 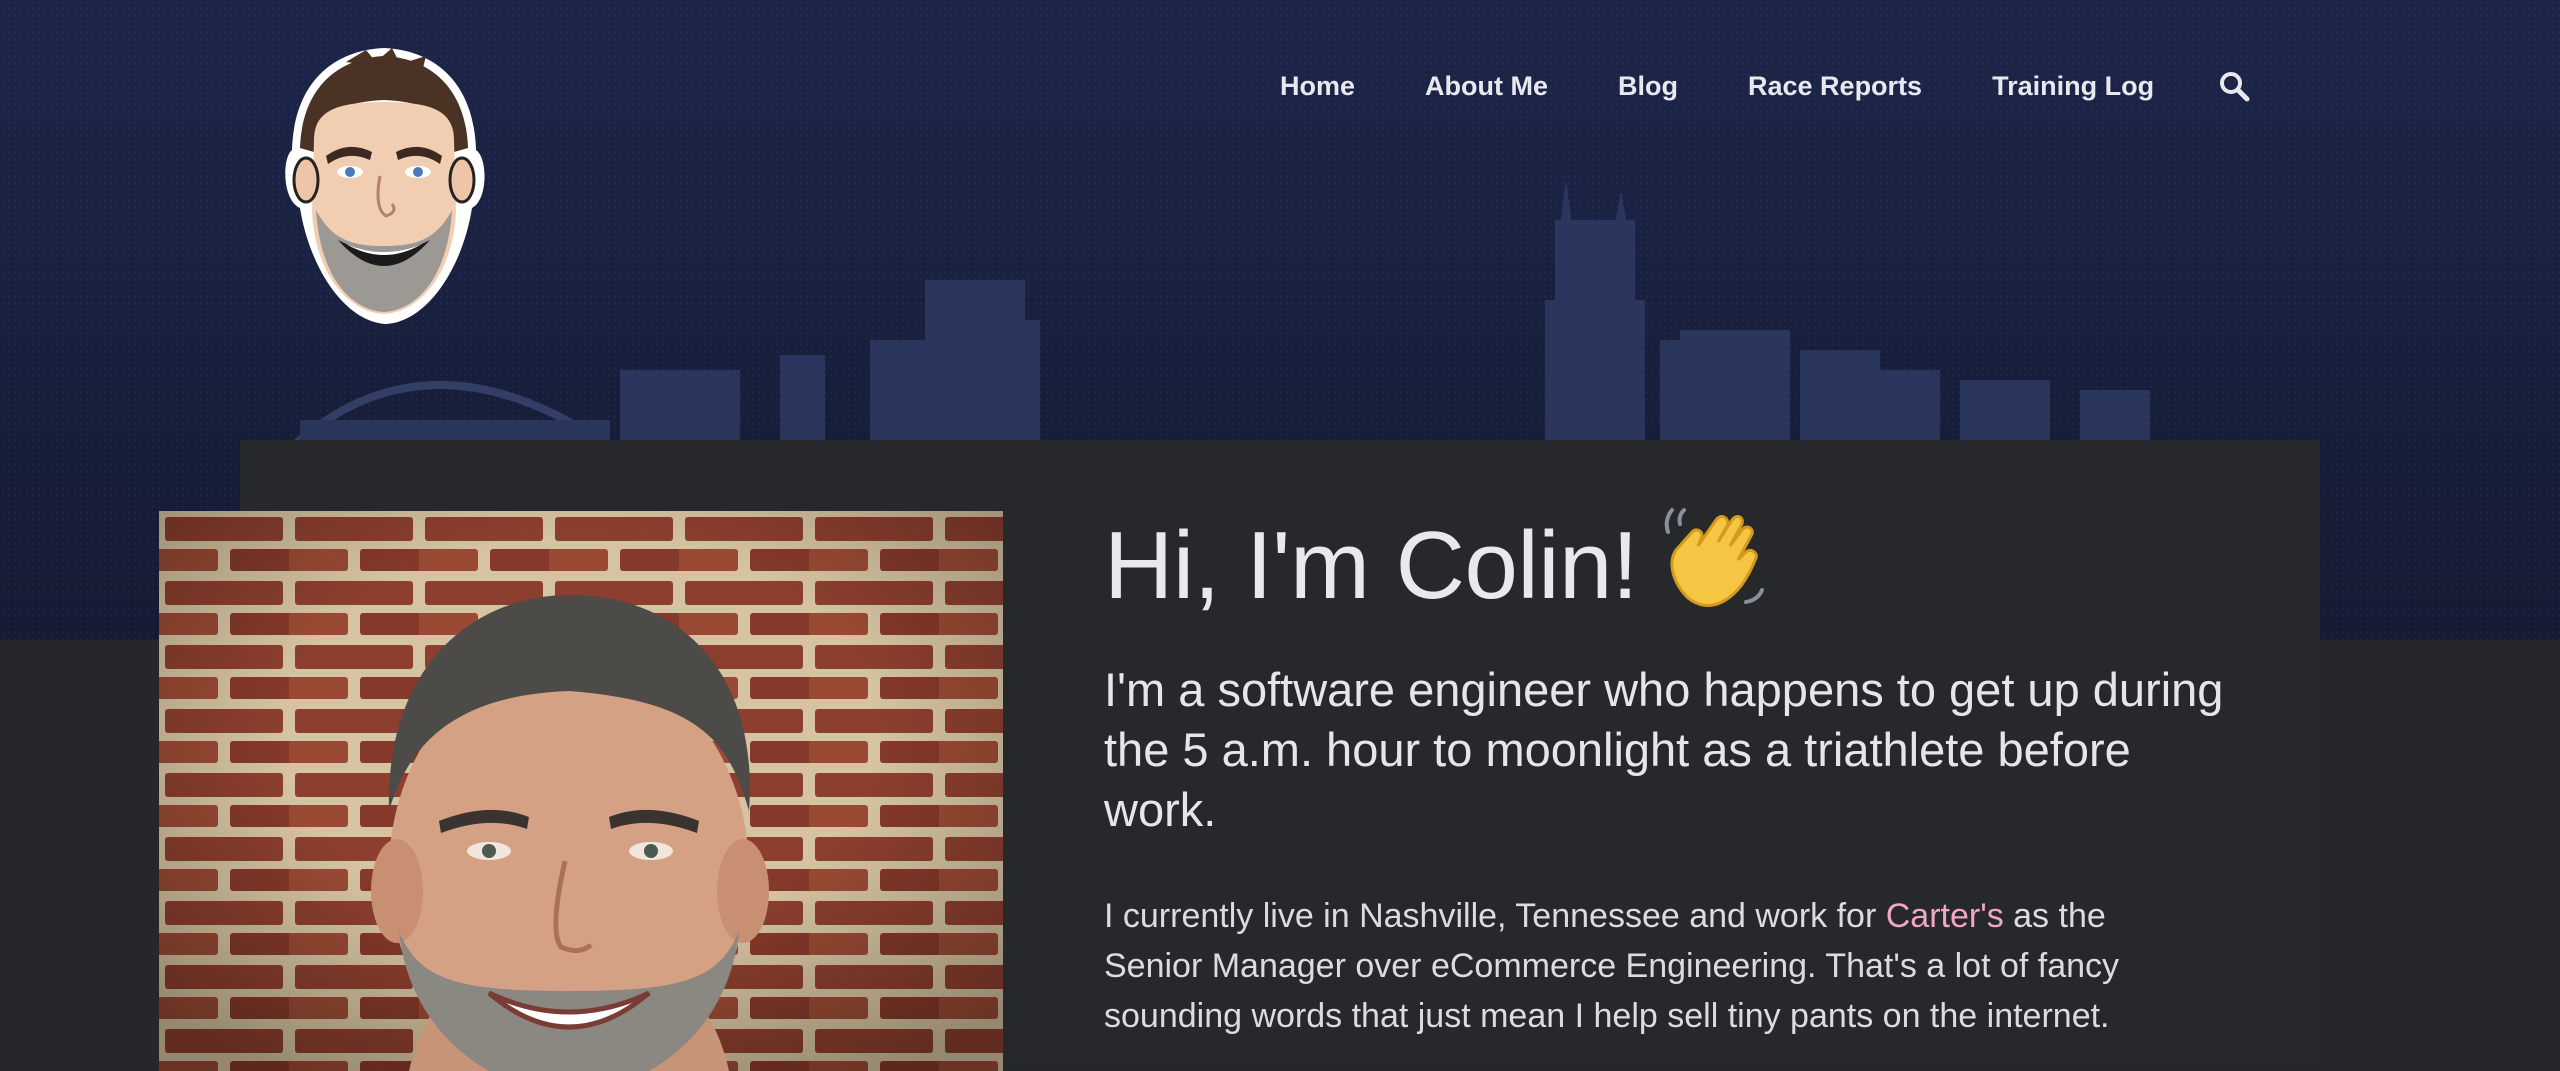 What do you see at coordinates (1835, 86) in the screenshot?
I see `nav-race-reports-link: Race Reports` at bounding box center [1835, 86].